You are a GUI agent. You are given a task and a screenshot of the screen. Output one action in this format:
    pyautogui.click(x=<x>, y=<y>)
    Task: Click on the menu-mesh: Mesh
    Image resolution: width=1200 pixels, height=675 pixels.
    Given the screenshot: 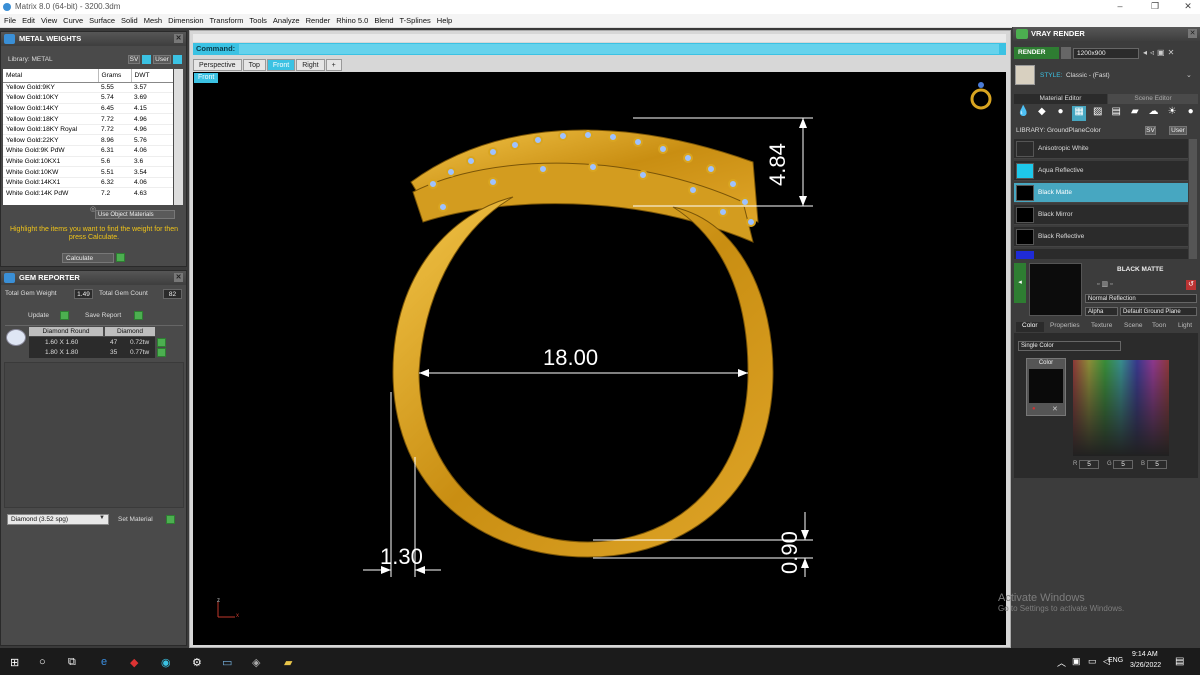 What is the action you would take?
    pyautogui.click(x=153, y=20)
    